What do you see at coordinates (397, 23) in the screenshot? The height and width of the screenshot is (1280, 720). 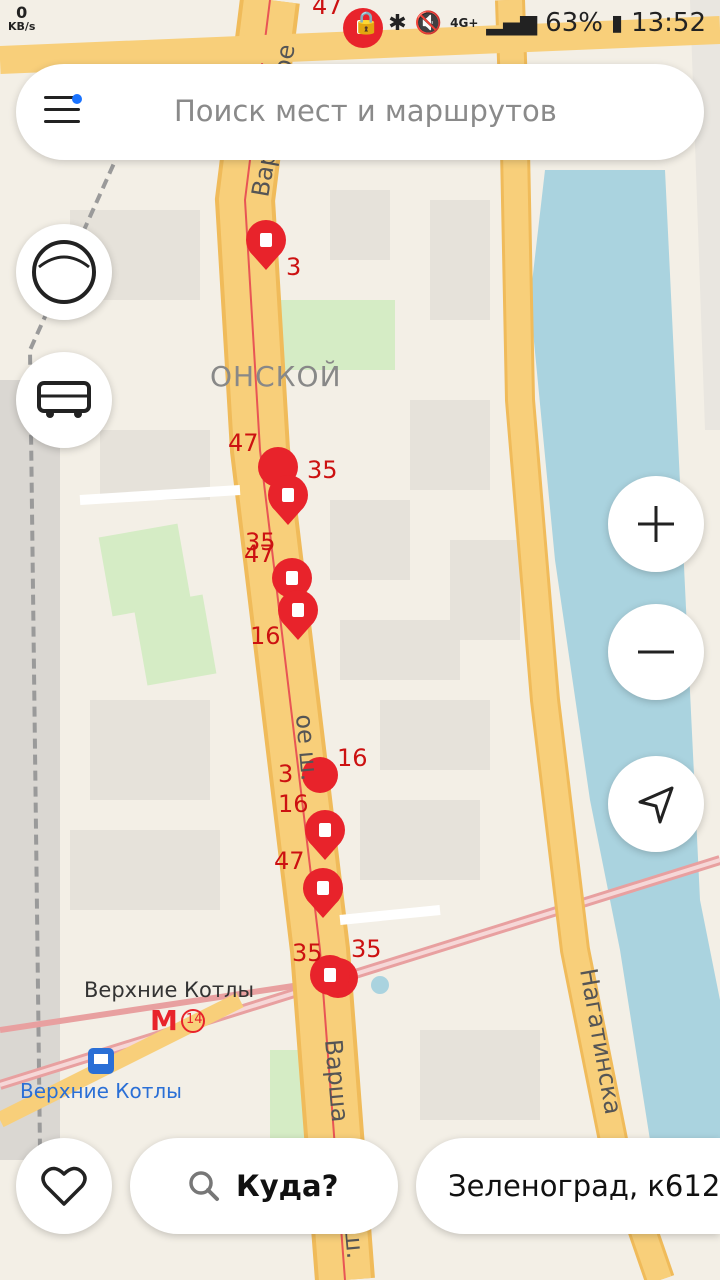 I see `bluetooth-icon: ✱` at bounding box center [397, 23].